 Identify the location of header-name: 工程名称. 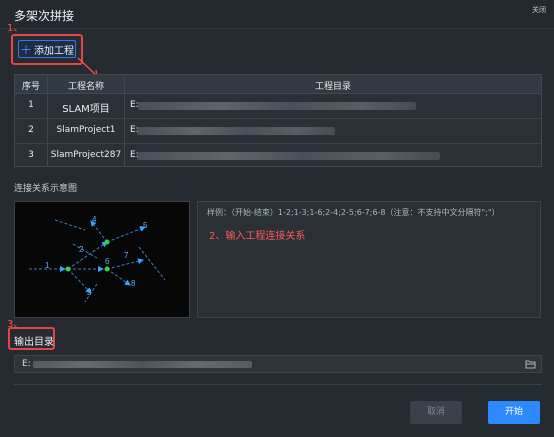
(85, 87).